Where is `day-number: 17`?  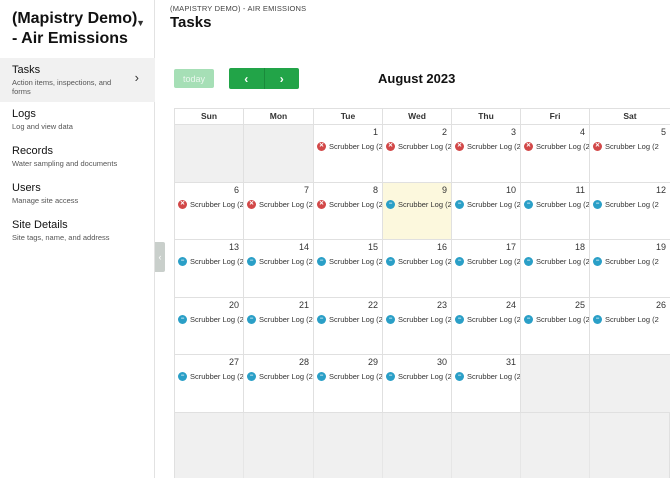 day-number: 17 is located at coordinates (511, 247).